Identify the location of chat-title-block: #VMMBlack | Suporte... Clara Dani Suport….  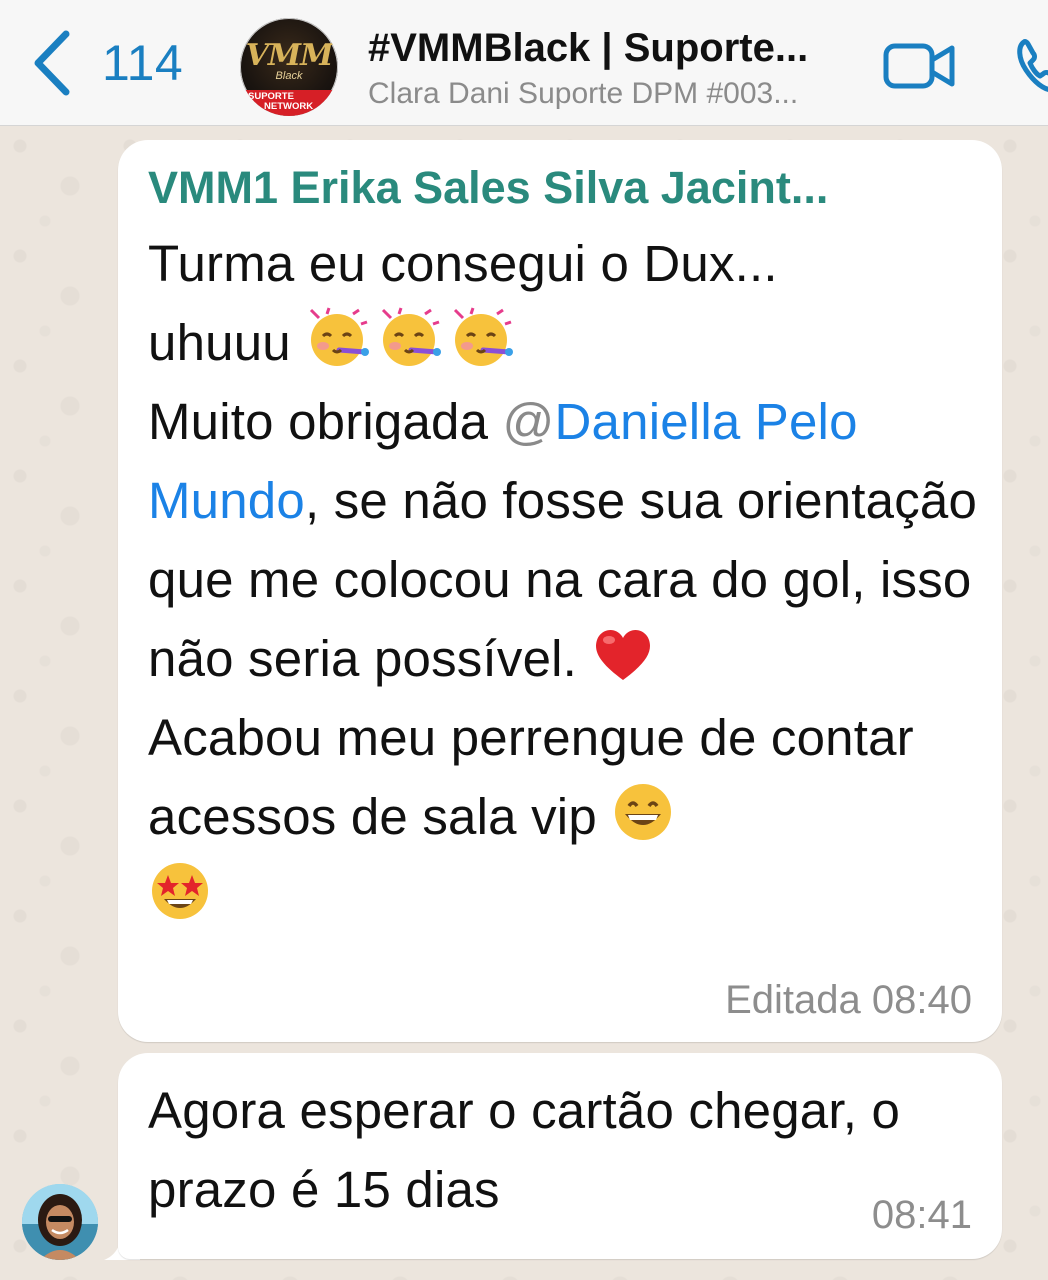
(613, 69).